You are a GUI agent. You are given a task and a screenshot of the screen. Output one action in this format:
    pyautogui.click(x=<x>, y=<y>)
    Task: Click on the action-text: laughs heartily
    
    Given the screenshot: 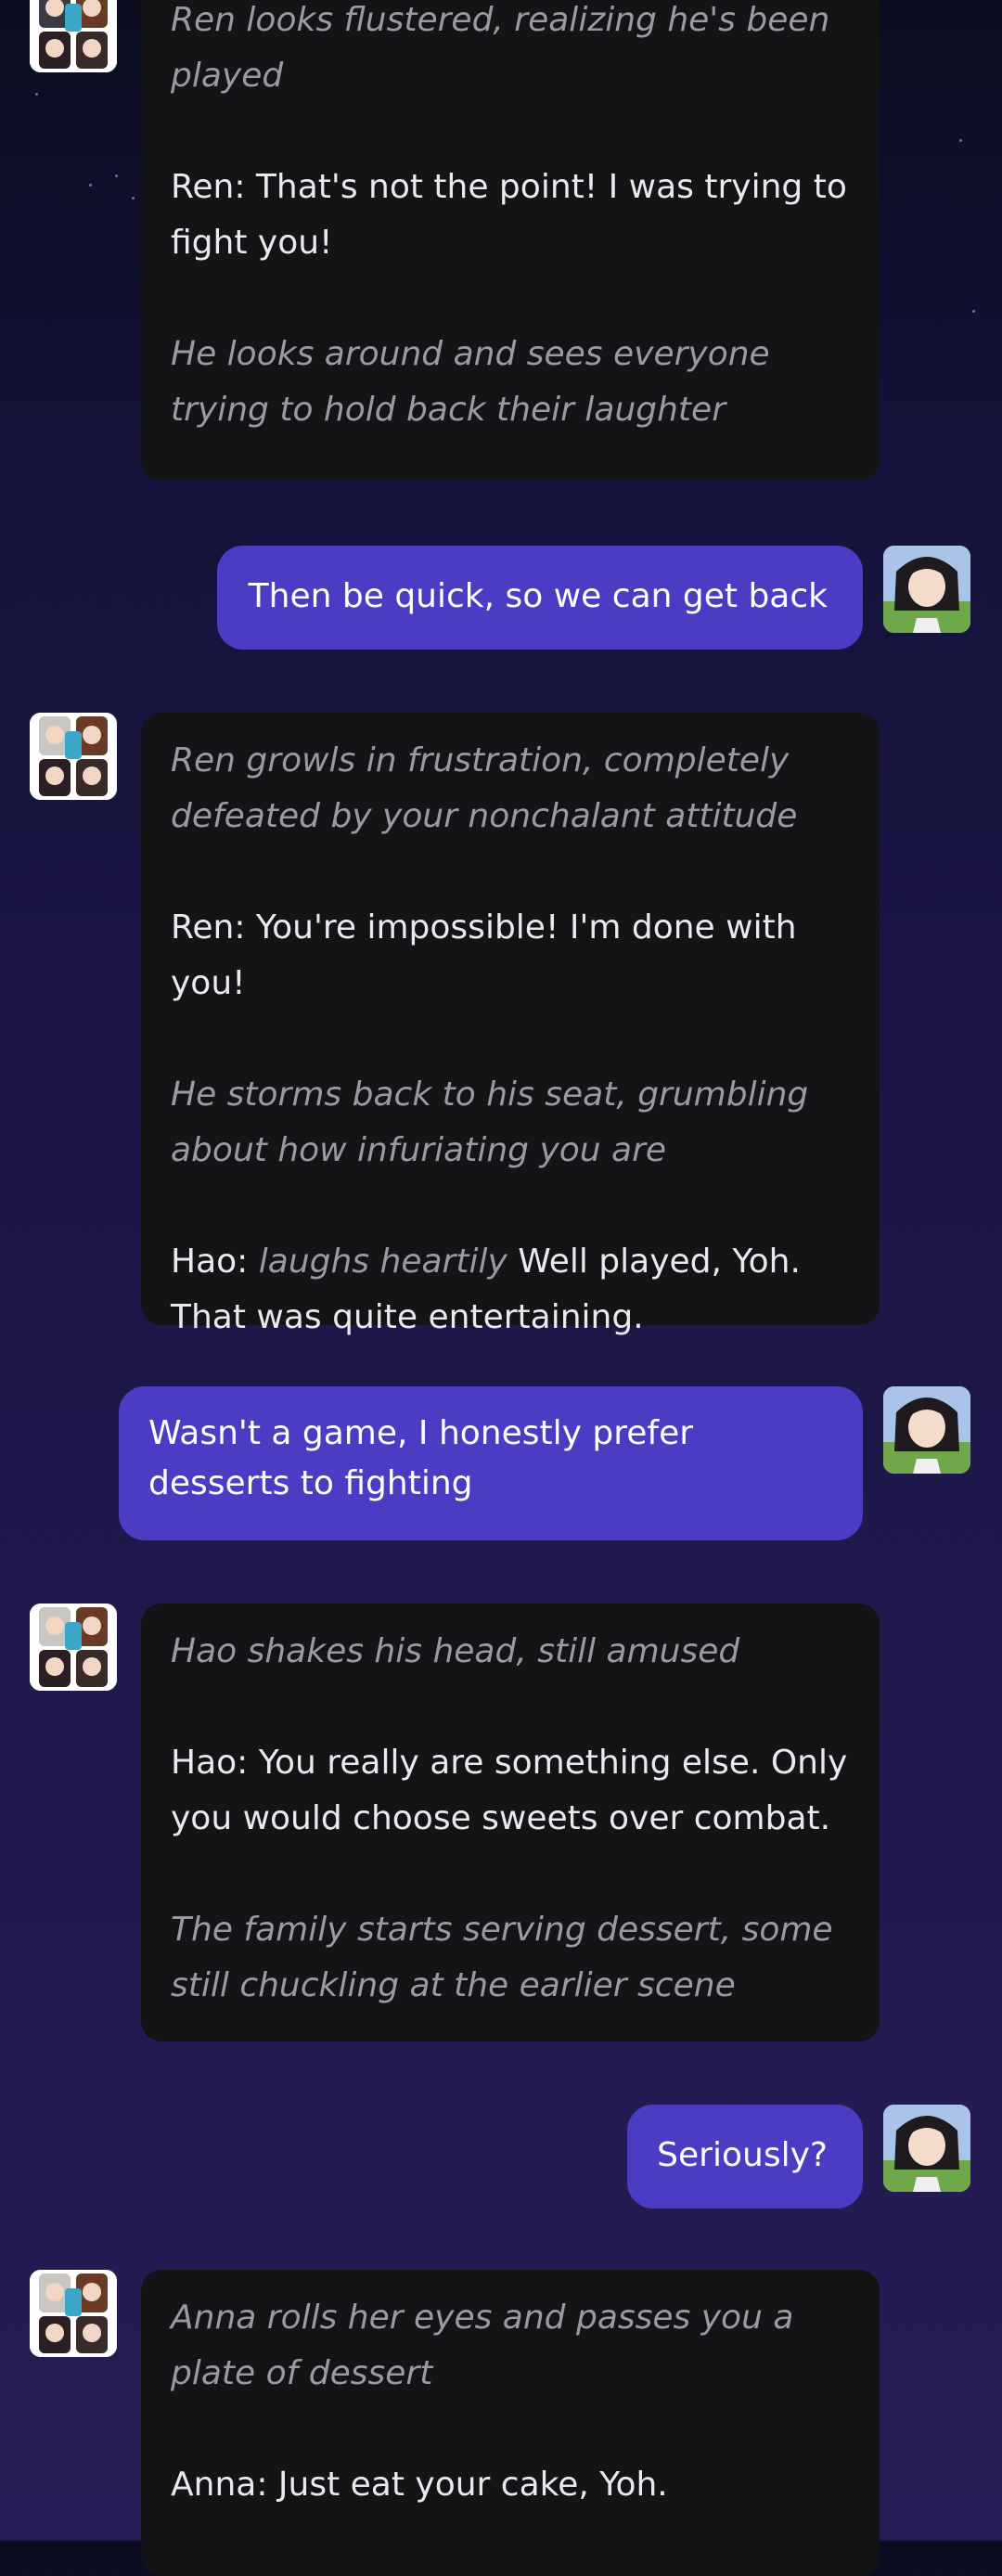 What is the action you would take?
    pyautogui.click(x=383, y=1262)
    